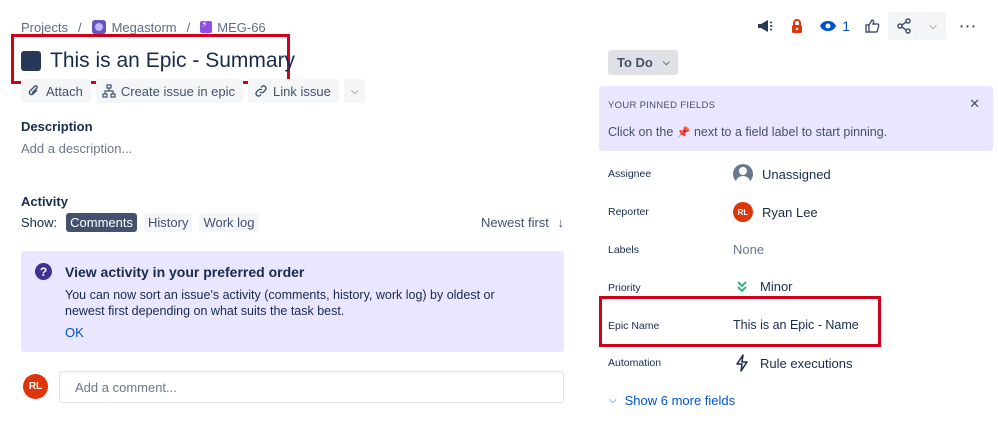 This screenshot has width=998, height=429. I want to click on field-value-automation: Rule executions, so click(793, 363).